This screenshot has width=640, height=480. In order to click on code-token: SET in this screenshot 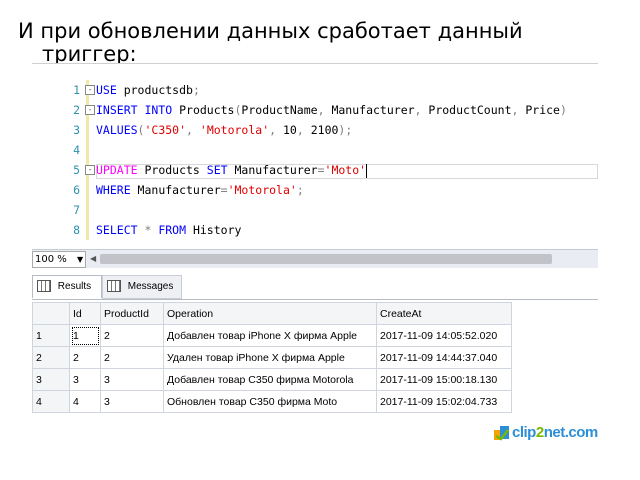, I will do `click(217, 170)`.